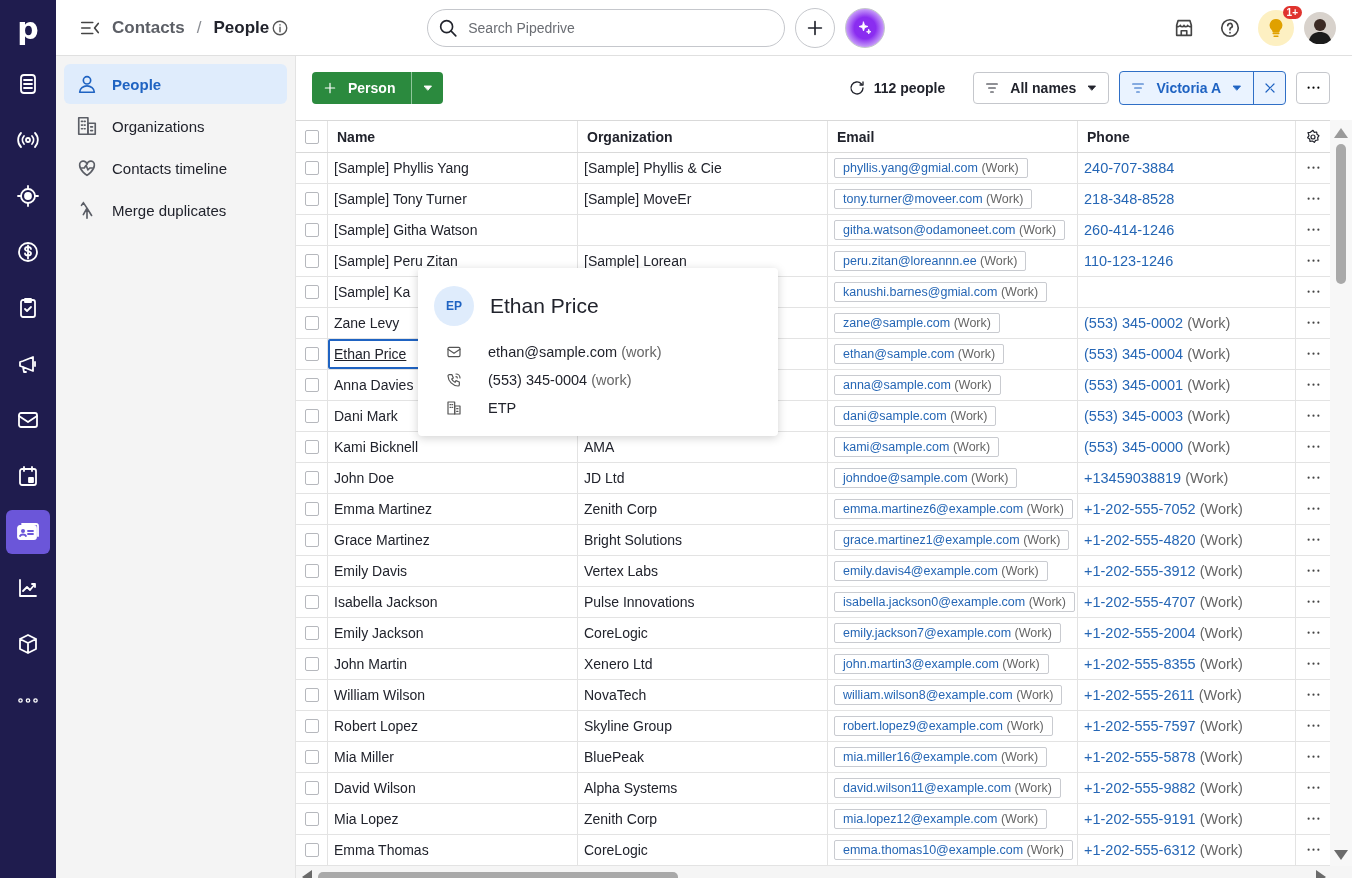  Describe the element at coordinates (367, 323) in the screenshot. I see `person-name-link: Zane Levy` at that location.